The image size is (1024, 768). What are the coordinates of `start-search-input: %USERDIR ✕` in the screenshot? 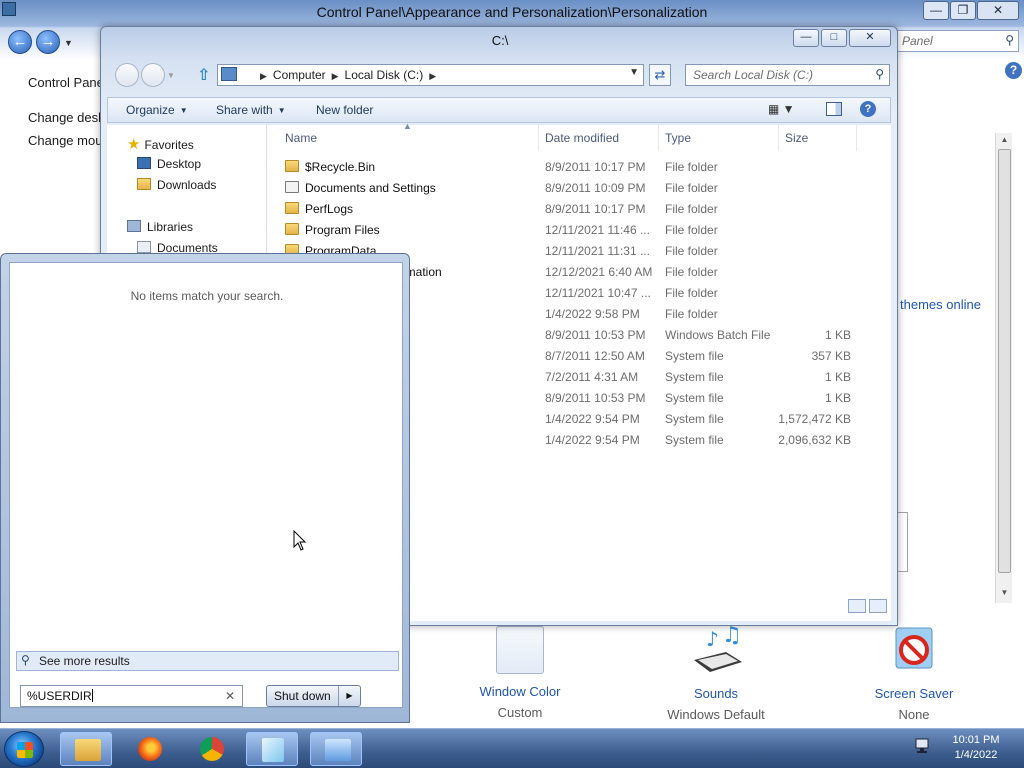 It's located at (131, 696).